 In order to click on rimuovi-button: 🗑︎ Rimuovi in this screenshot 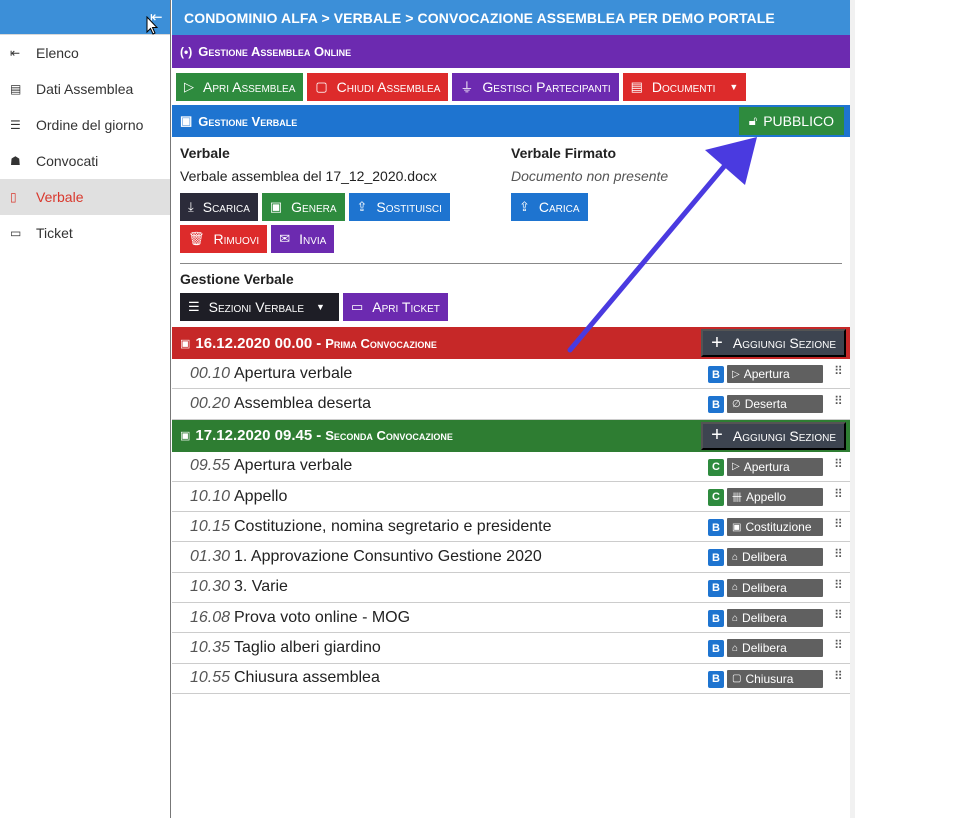, I will do `click(224, 239)`.